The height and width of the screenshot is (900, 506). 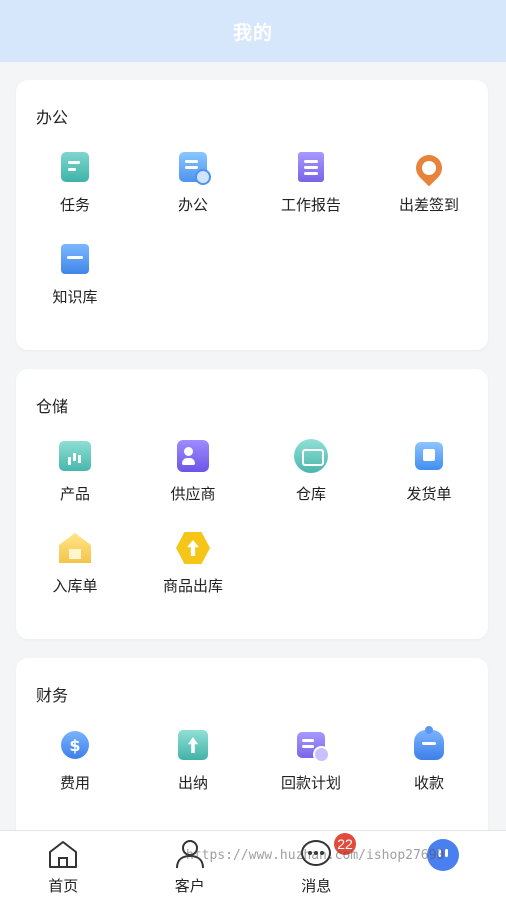 What do you see at coordinates (312, 745) in the screenshot?
I see `schedule-icon` at bounding box center [312, 745].